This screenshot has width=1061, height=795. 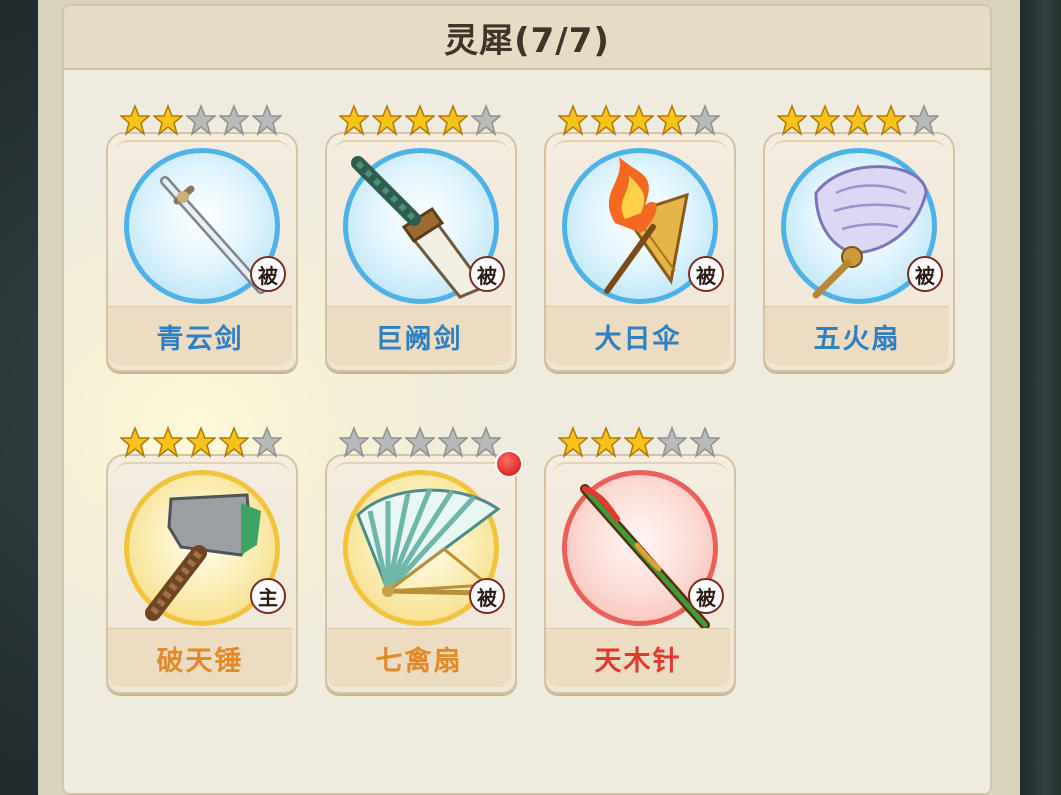 I want to click on treasure-card-qingyun: 被 青云剑, so click(x=202, y=237).